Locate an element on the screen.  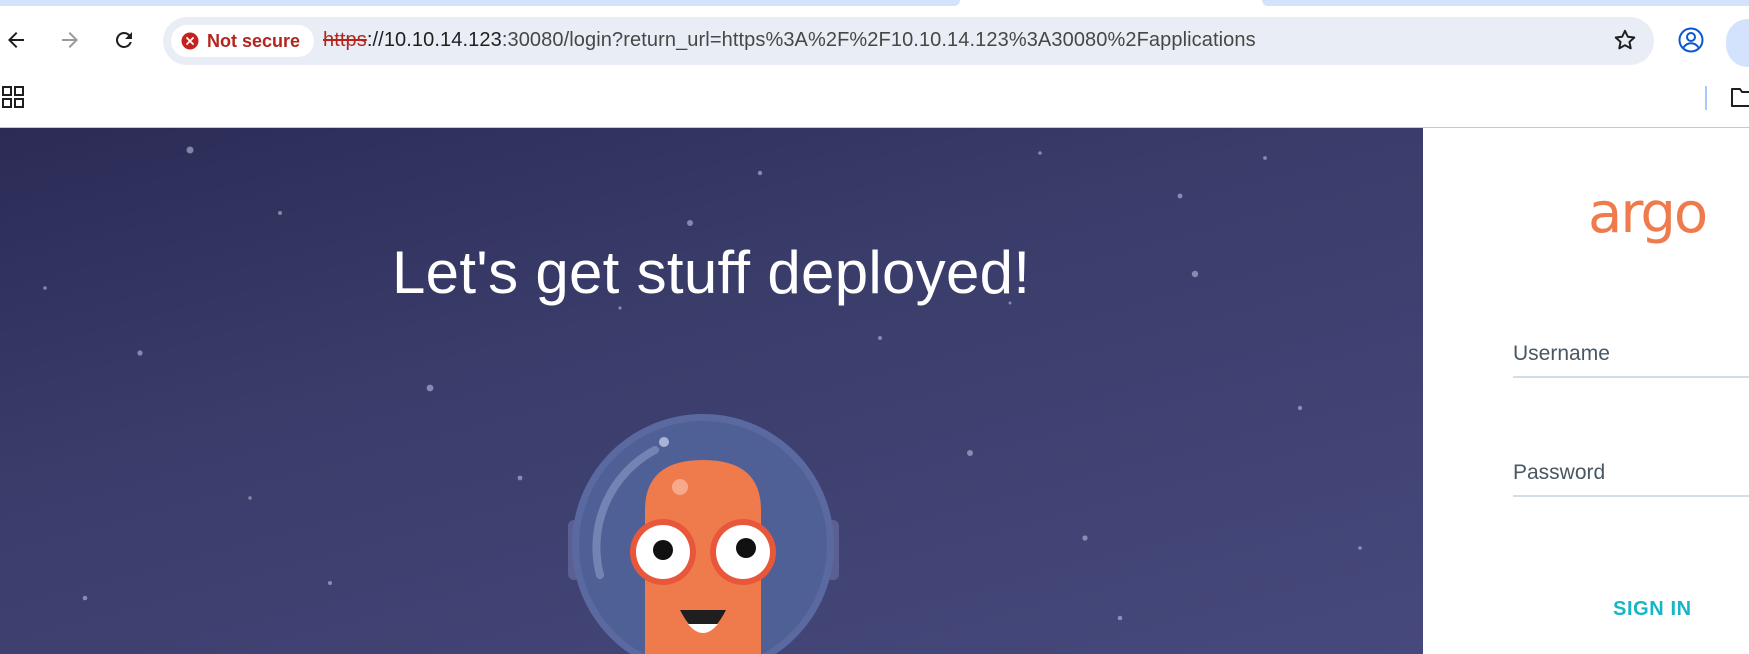
apps-grid-icon is located at coordinates (13, 97).